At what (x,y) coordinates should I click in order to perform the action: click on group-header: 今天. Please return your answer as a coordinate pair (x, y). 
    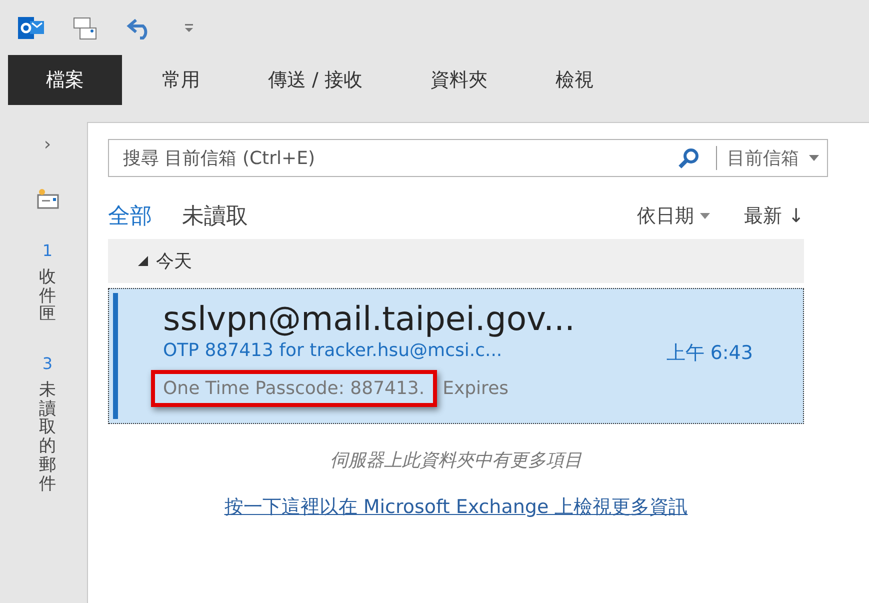
    Looking at the image, I should click on (456, 261).